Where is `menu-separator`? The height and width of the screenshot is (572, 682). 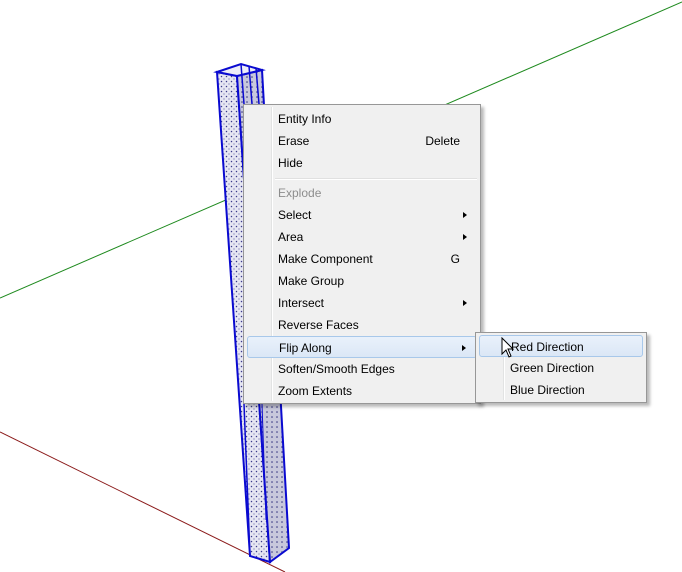 menu-separator is located at coordinates (376, 179).